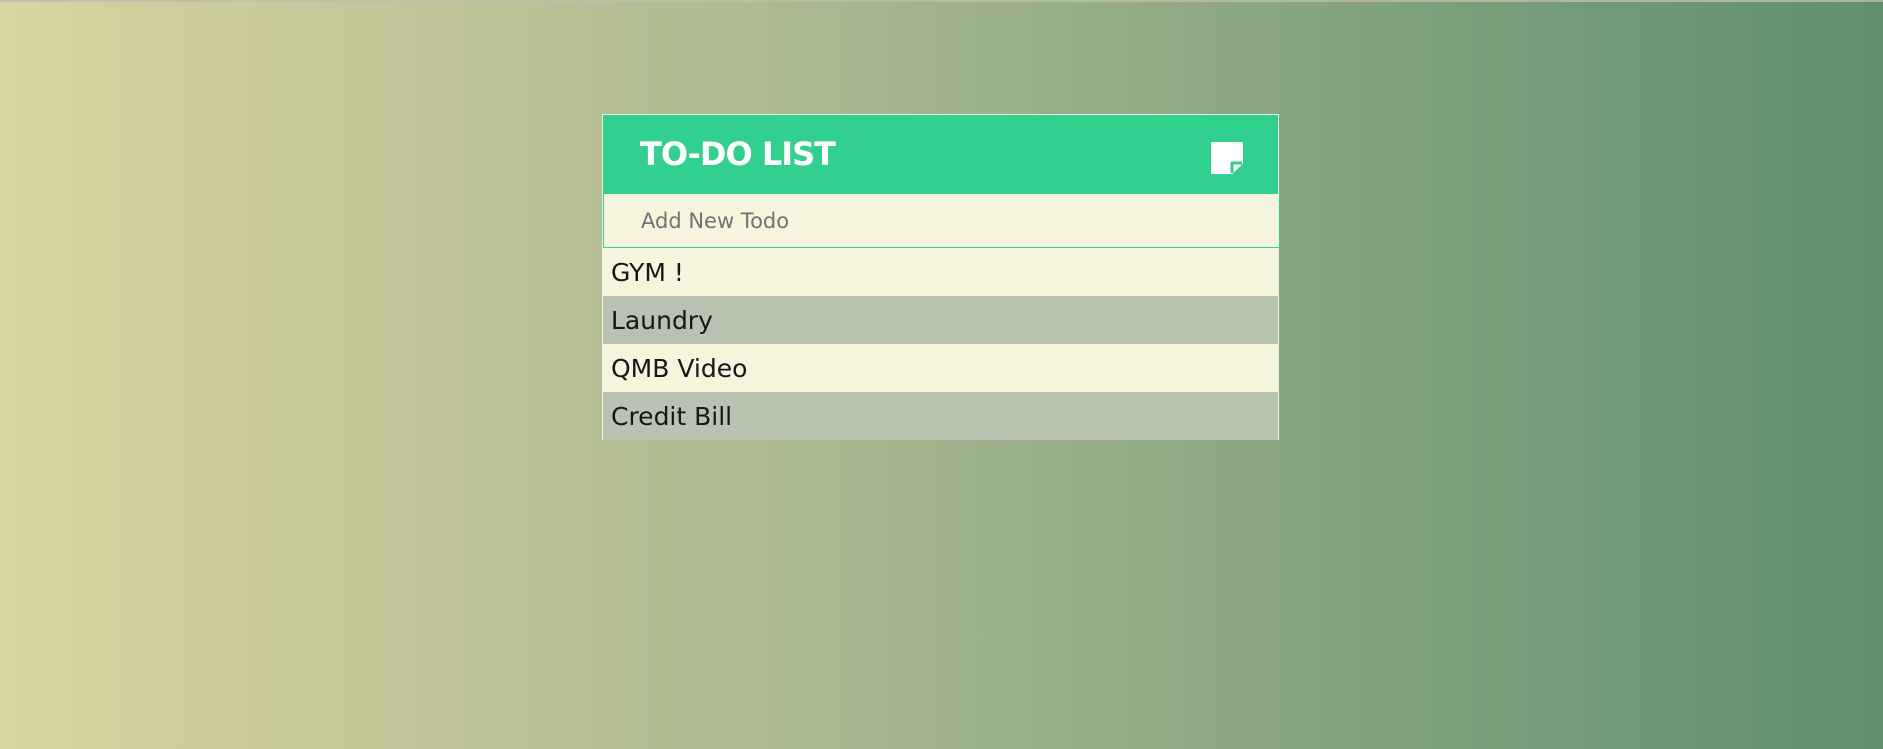 The width and height of the screenshot is (1883, 749). I want to click on todo-item-credit-bill: Credit Bill, so click(940, 416).